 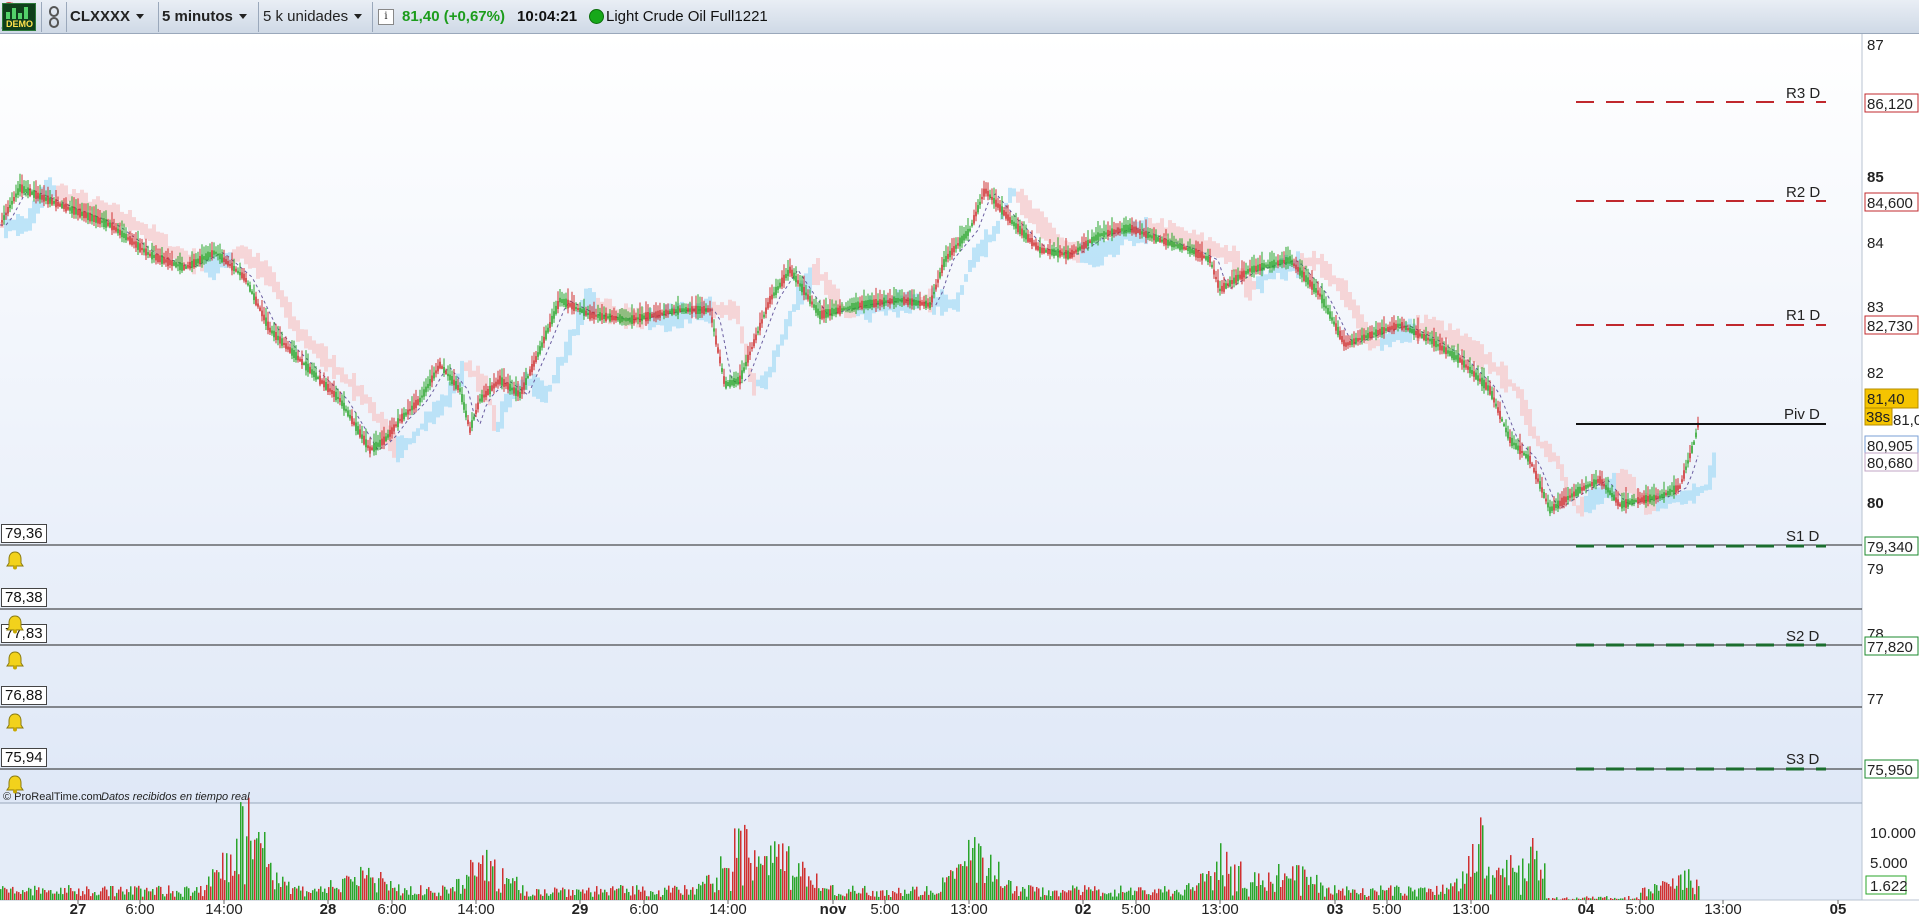 What do you see at coordinates (114, 16) in the screenshot?
I see `symbol-selector: CLXXXX` at bounding box center [114, 16].